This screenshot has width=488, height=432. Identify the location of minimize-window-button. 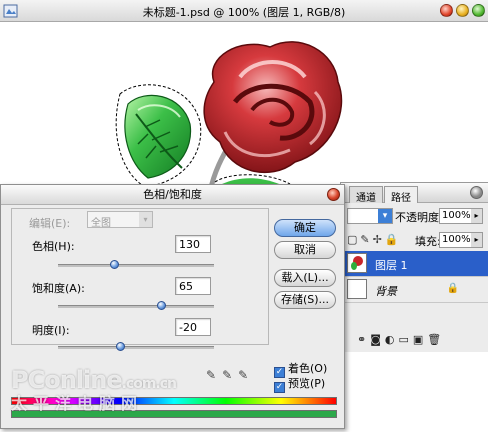
(462, 10).